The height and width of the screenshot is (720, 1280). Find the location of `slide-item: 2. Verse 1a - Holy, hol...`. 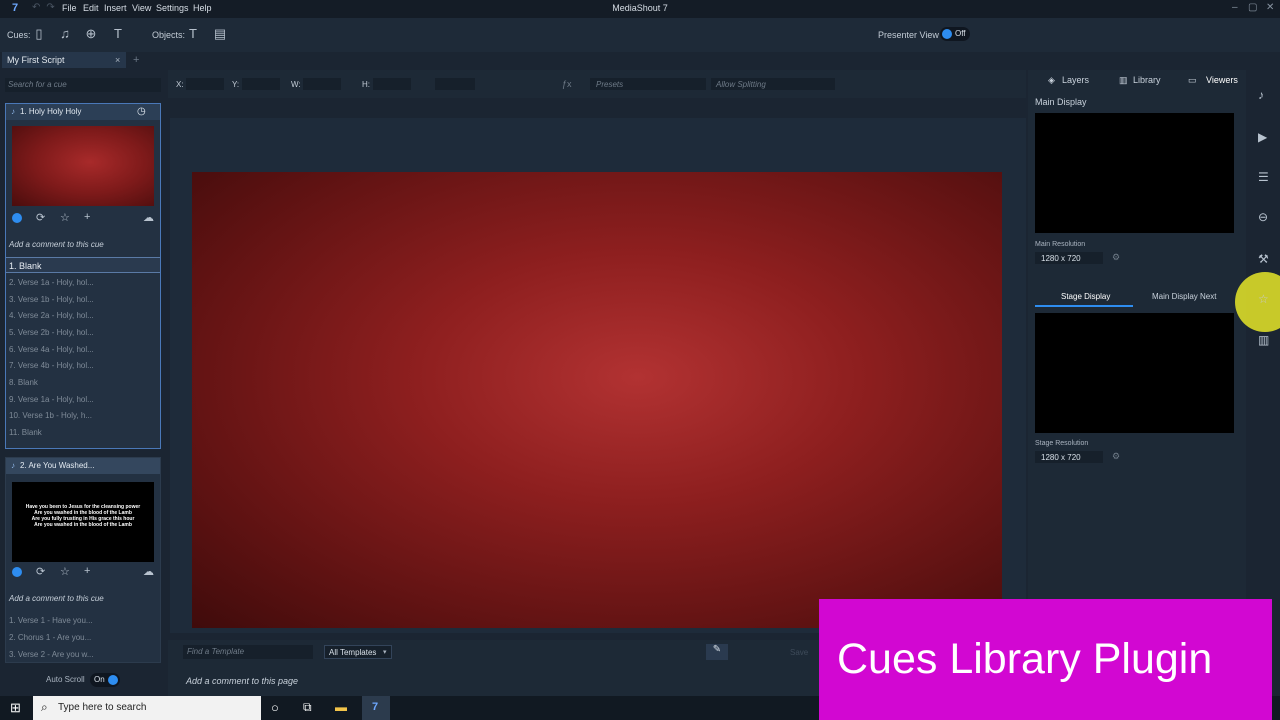

slide-item: 2. Verse 1a - Holy, hol... is located at coordinates (51, 282).